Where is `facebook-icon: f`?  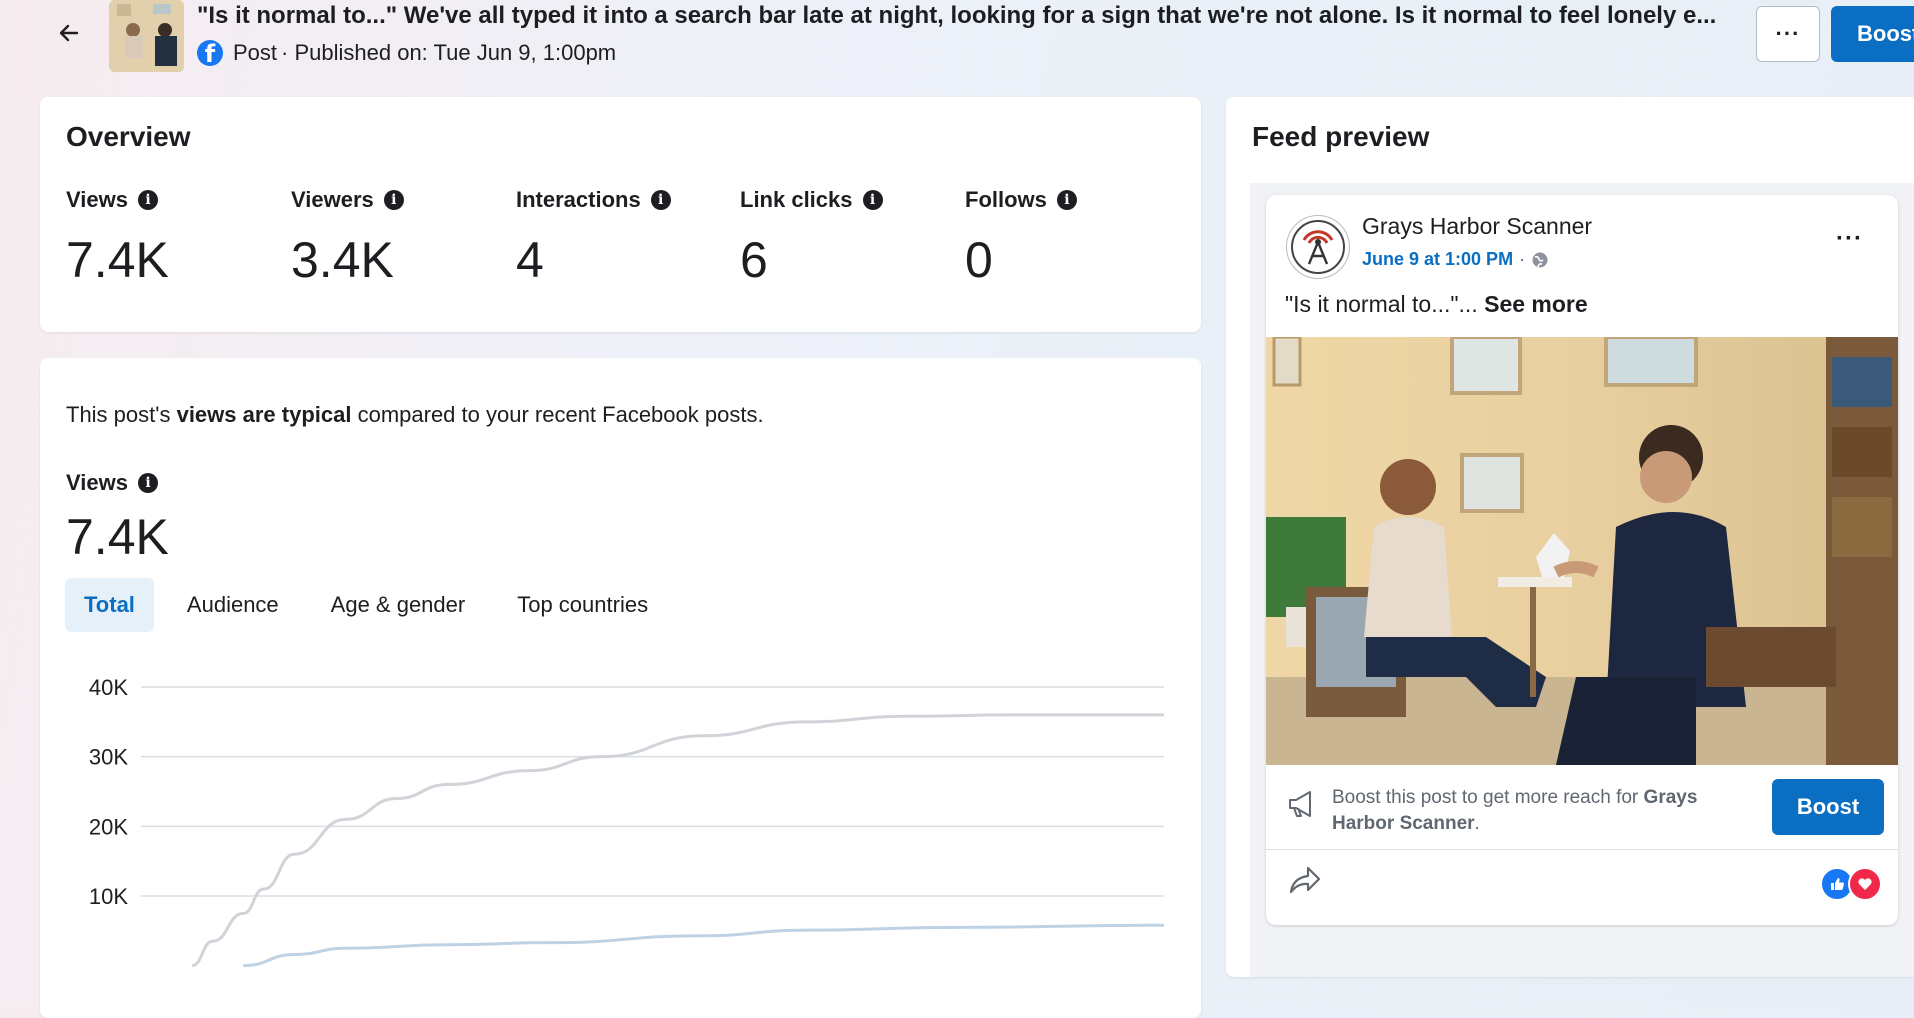
facebook-icon: f is located at coordinates (210, 53).